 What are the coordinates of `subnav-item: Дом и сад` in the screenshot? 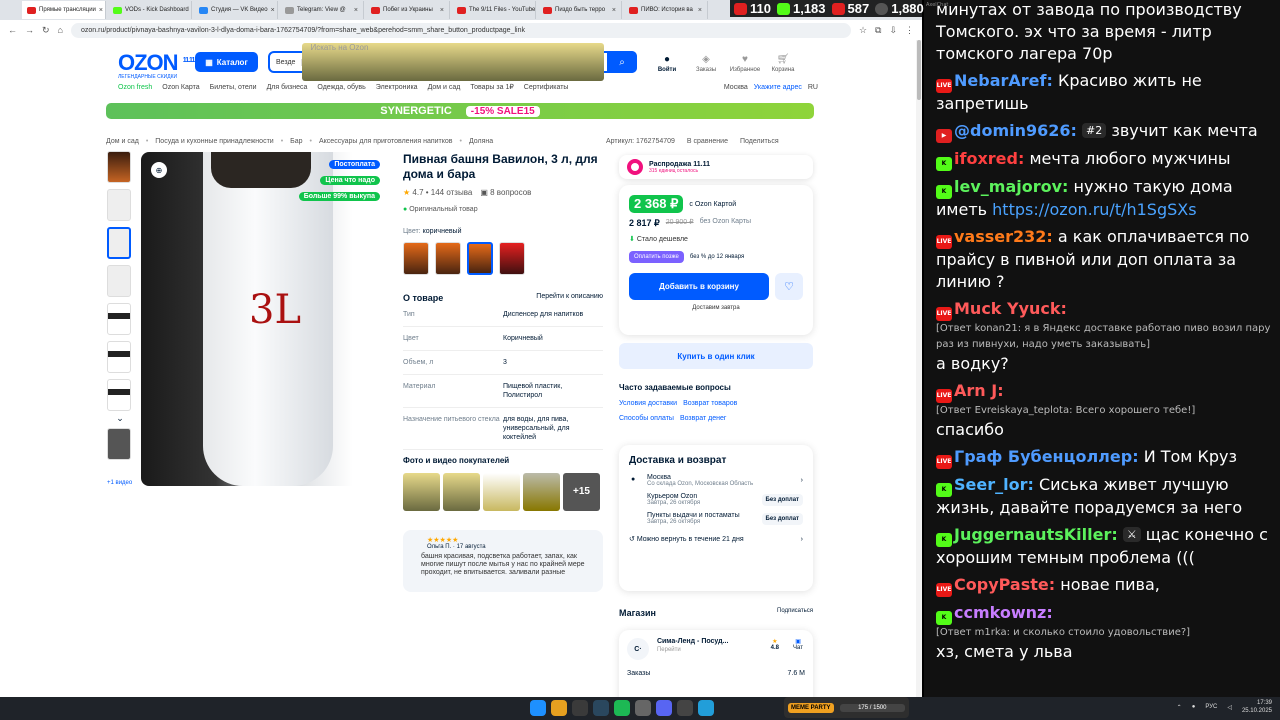 It's located at (444, 87).